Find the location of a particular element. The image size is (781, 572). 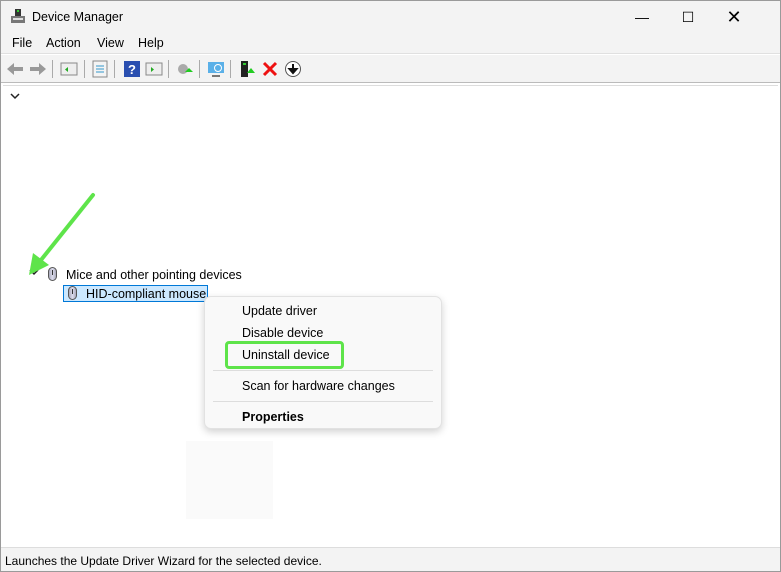

mouse-device-icon is located at coordinates (72, 293).